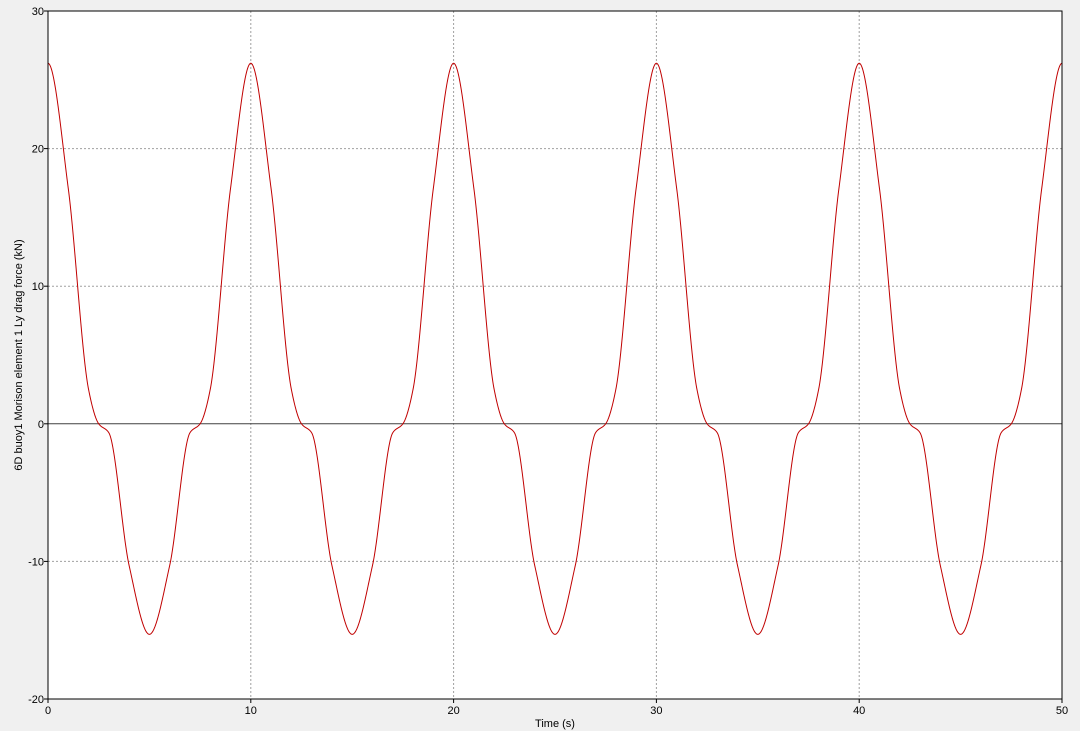 Image resolution: width=1080 pixels, height=731 pixels. Describe the element at coordinates (1062, 711) in the screenshot. I see `x-tick-label: 50` at that location.